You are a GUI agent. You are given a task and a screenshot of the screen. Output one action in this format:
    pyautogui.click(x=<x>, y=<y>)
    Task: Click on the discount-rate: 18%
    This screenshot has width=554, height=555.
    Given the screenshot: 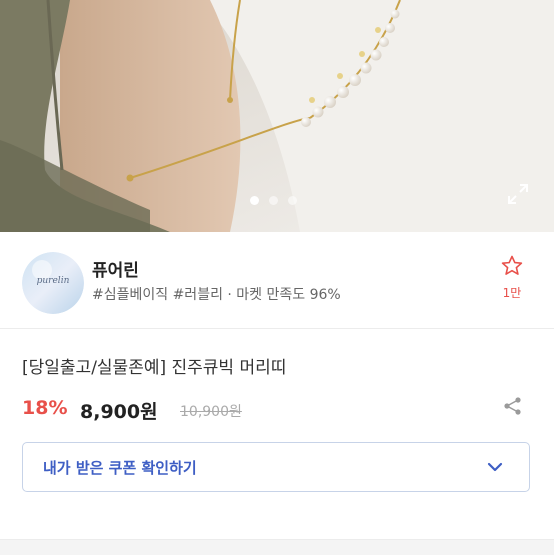 What is the action you would take?
    pyautogui.click(x=45, y=408)
    